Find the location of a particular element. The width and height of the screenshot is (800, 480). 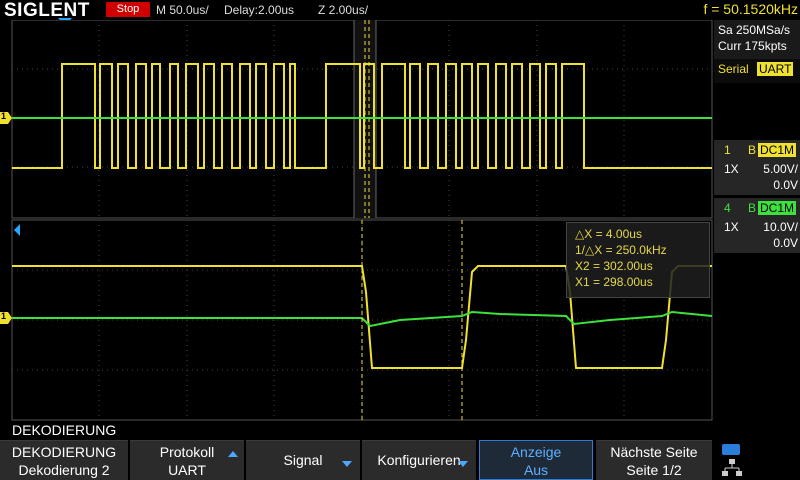

zoom-timebase-readout: Z 2.00us/ is located at coordinates (343, 10).